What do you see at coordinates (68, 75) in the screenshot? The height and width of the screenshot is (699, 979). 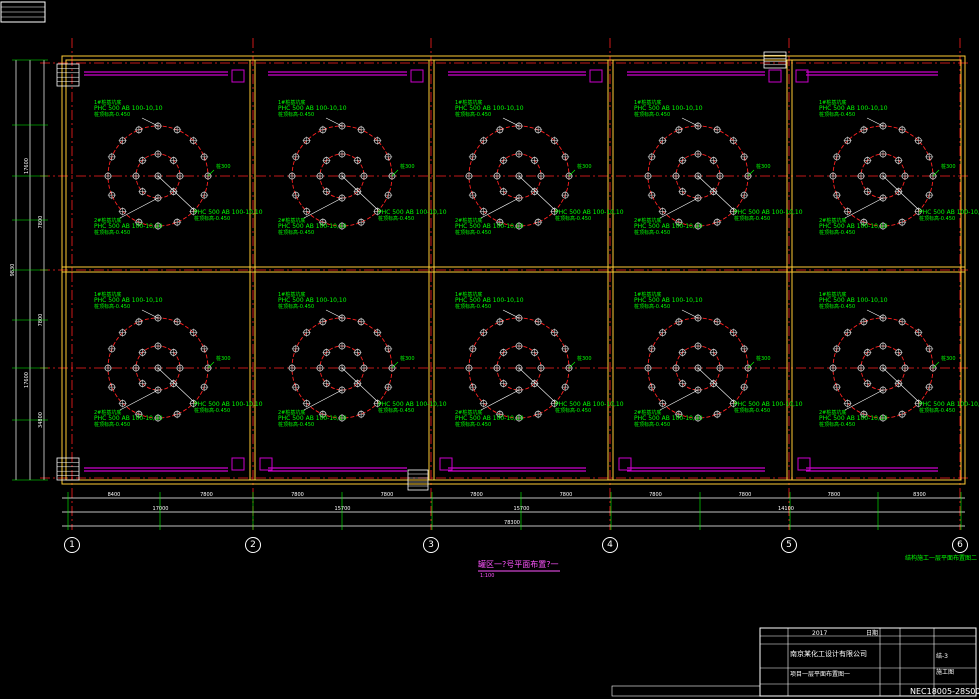 I see `stair-top-left` at bounding box center [68, 75].